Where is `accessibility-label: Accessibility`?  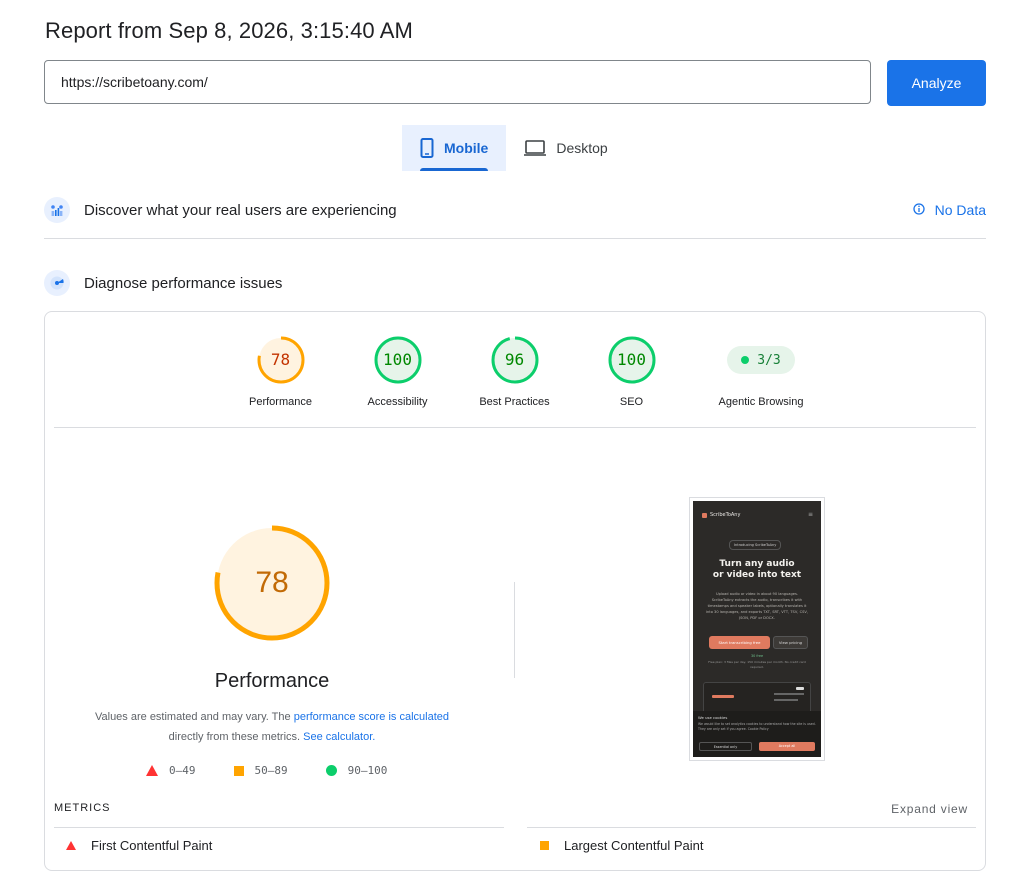
accessibility-label: Accessibility is located at coordinates (397, 402).